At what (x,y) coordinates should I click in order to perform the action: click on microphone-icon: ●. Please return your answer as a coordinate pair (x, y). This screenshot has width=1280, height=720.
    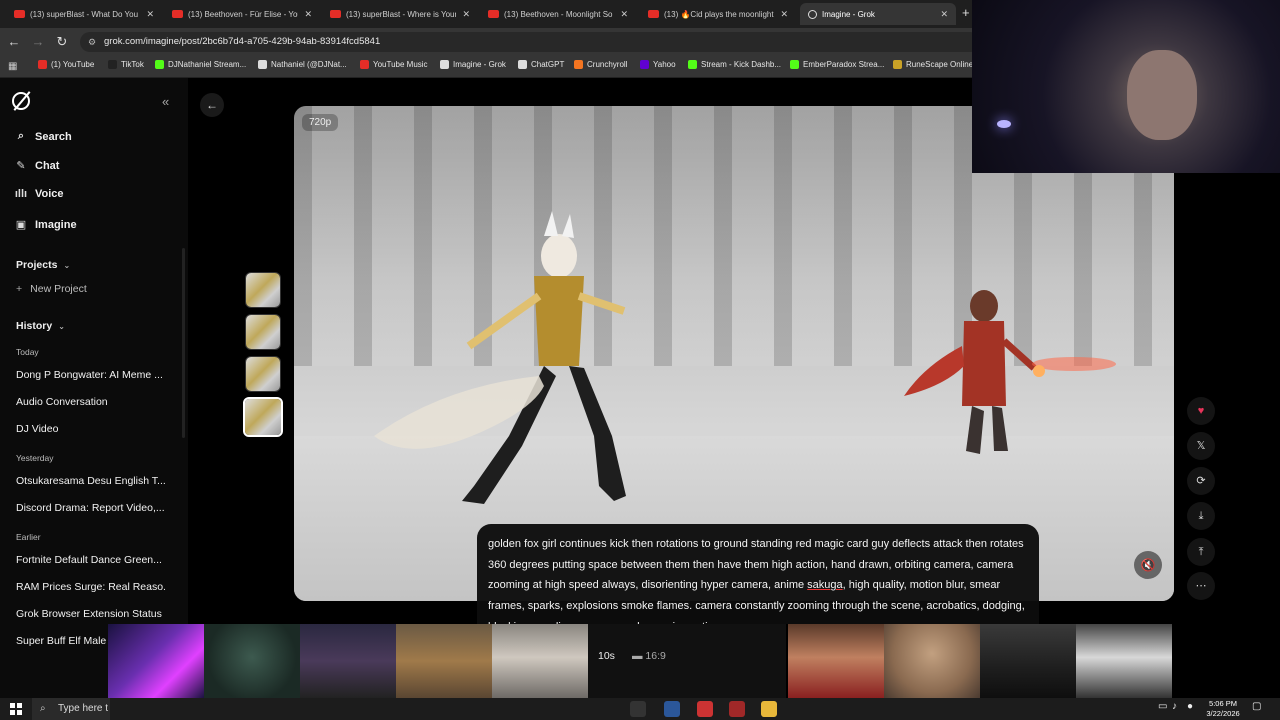
    Looking at the image, I should click on (1190, 706).